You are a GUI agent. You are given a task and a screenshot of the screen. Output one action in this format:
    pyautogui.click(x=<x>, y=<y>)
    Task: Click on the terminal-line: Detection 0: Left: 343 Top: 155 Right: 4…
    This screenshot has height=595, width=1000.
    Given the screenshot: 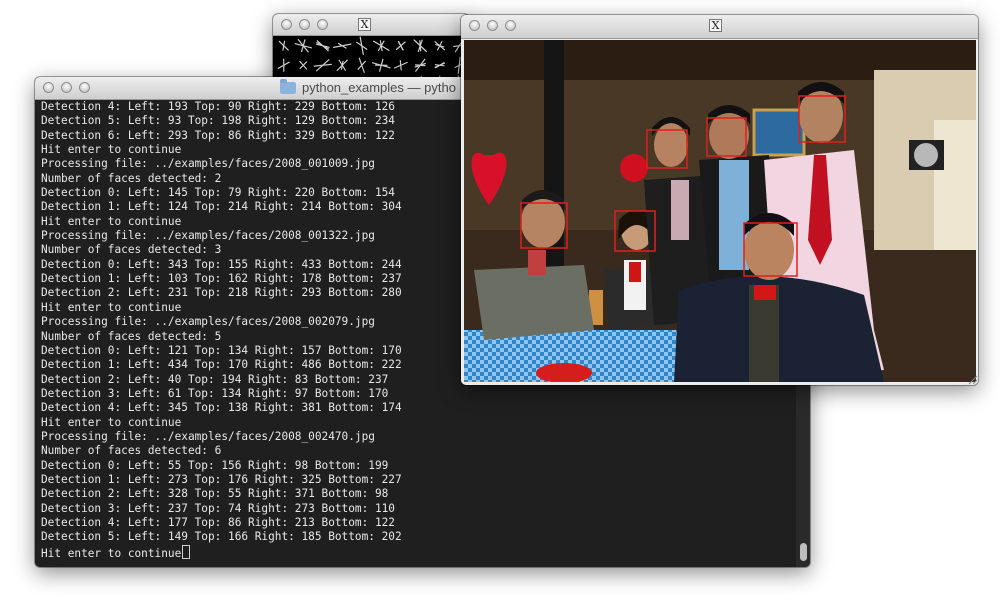 What is the action you would take?
    pyautogui.click(x=221, y=264)
    